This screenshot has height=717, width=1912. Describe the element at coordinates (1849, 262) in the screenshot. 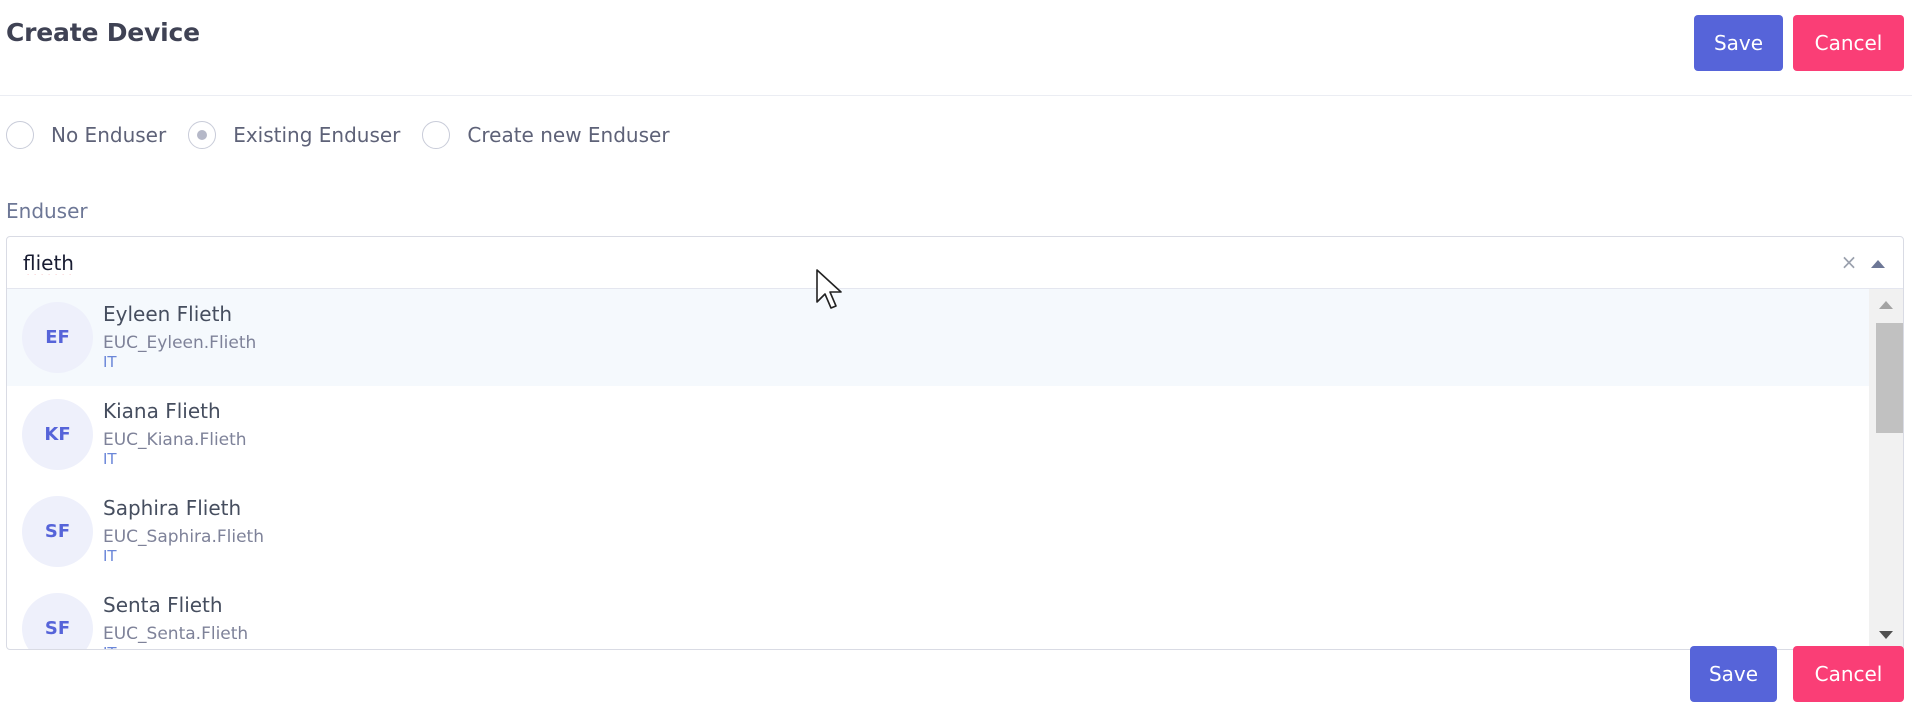

I see `clear-icon: ×` at that location.